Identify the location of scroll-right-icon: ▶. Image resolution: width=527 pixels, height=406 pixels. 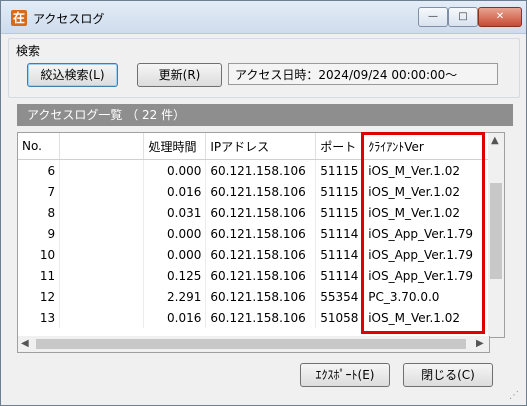
(480, 343).